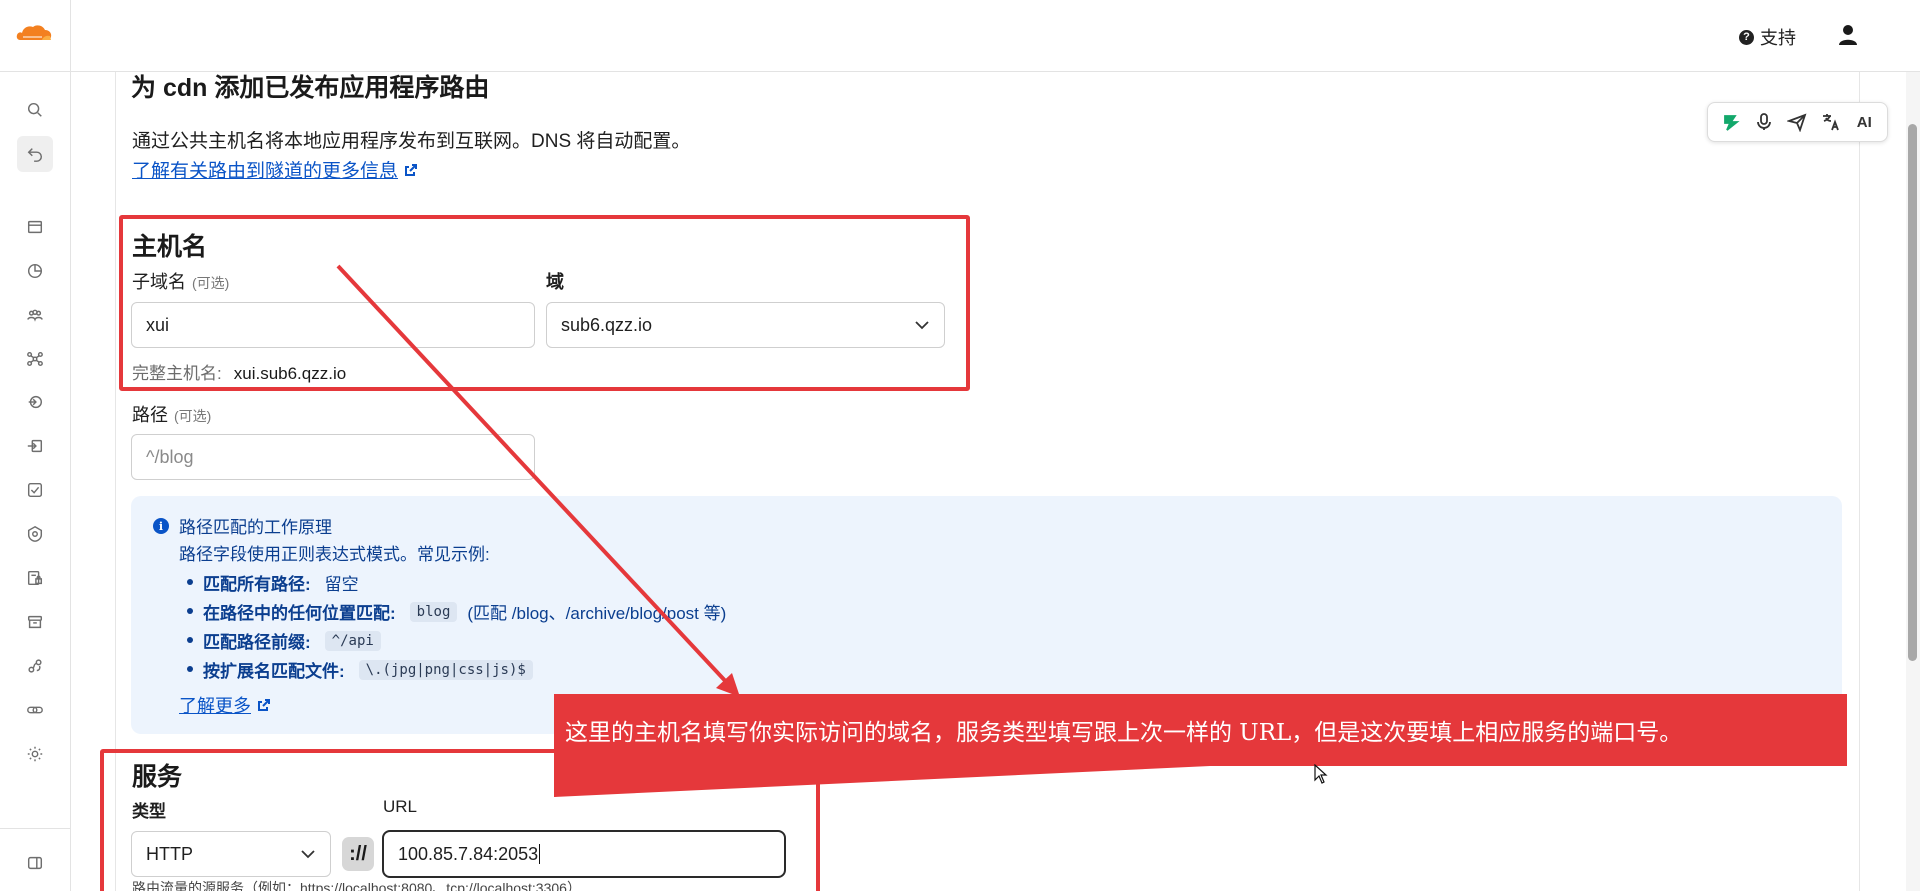  I want to click on help-icon: ?, so click(1746, 37).